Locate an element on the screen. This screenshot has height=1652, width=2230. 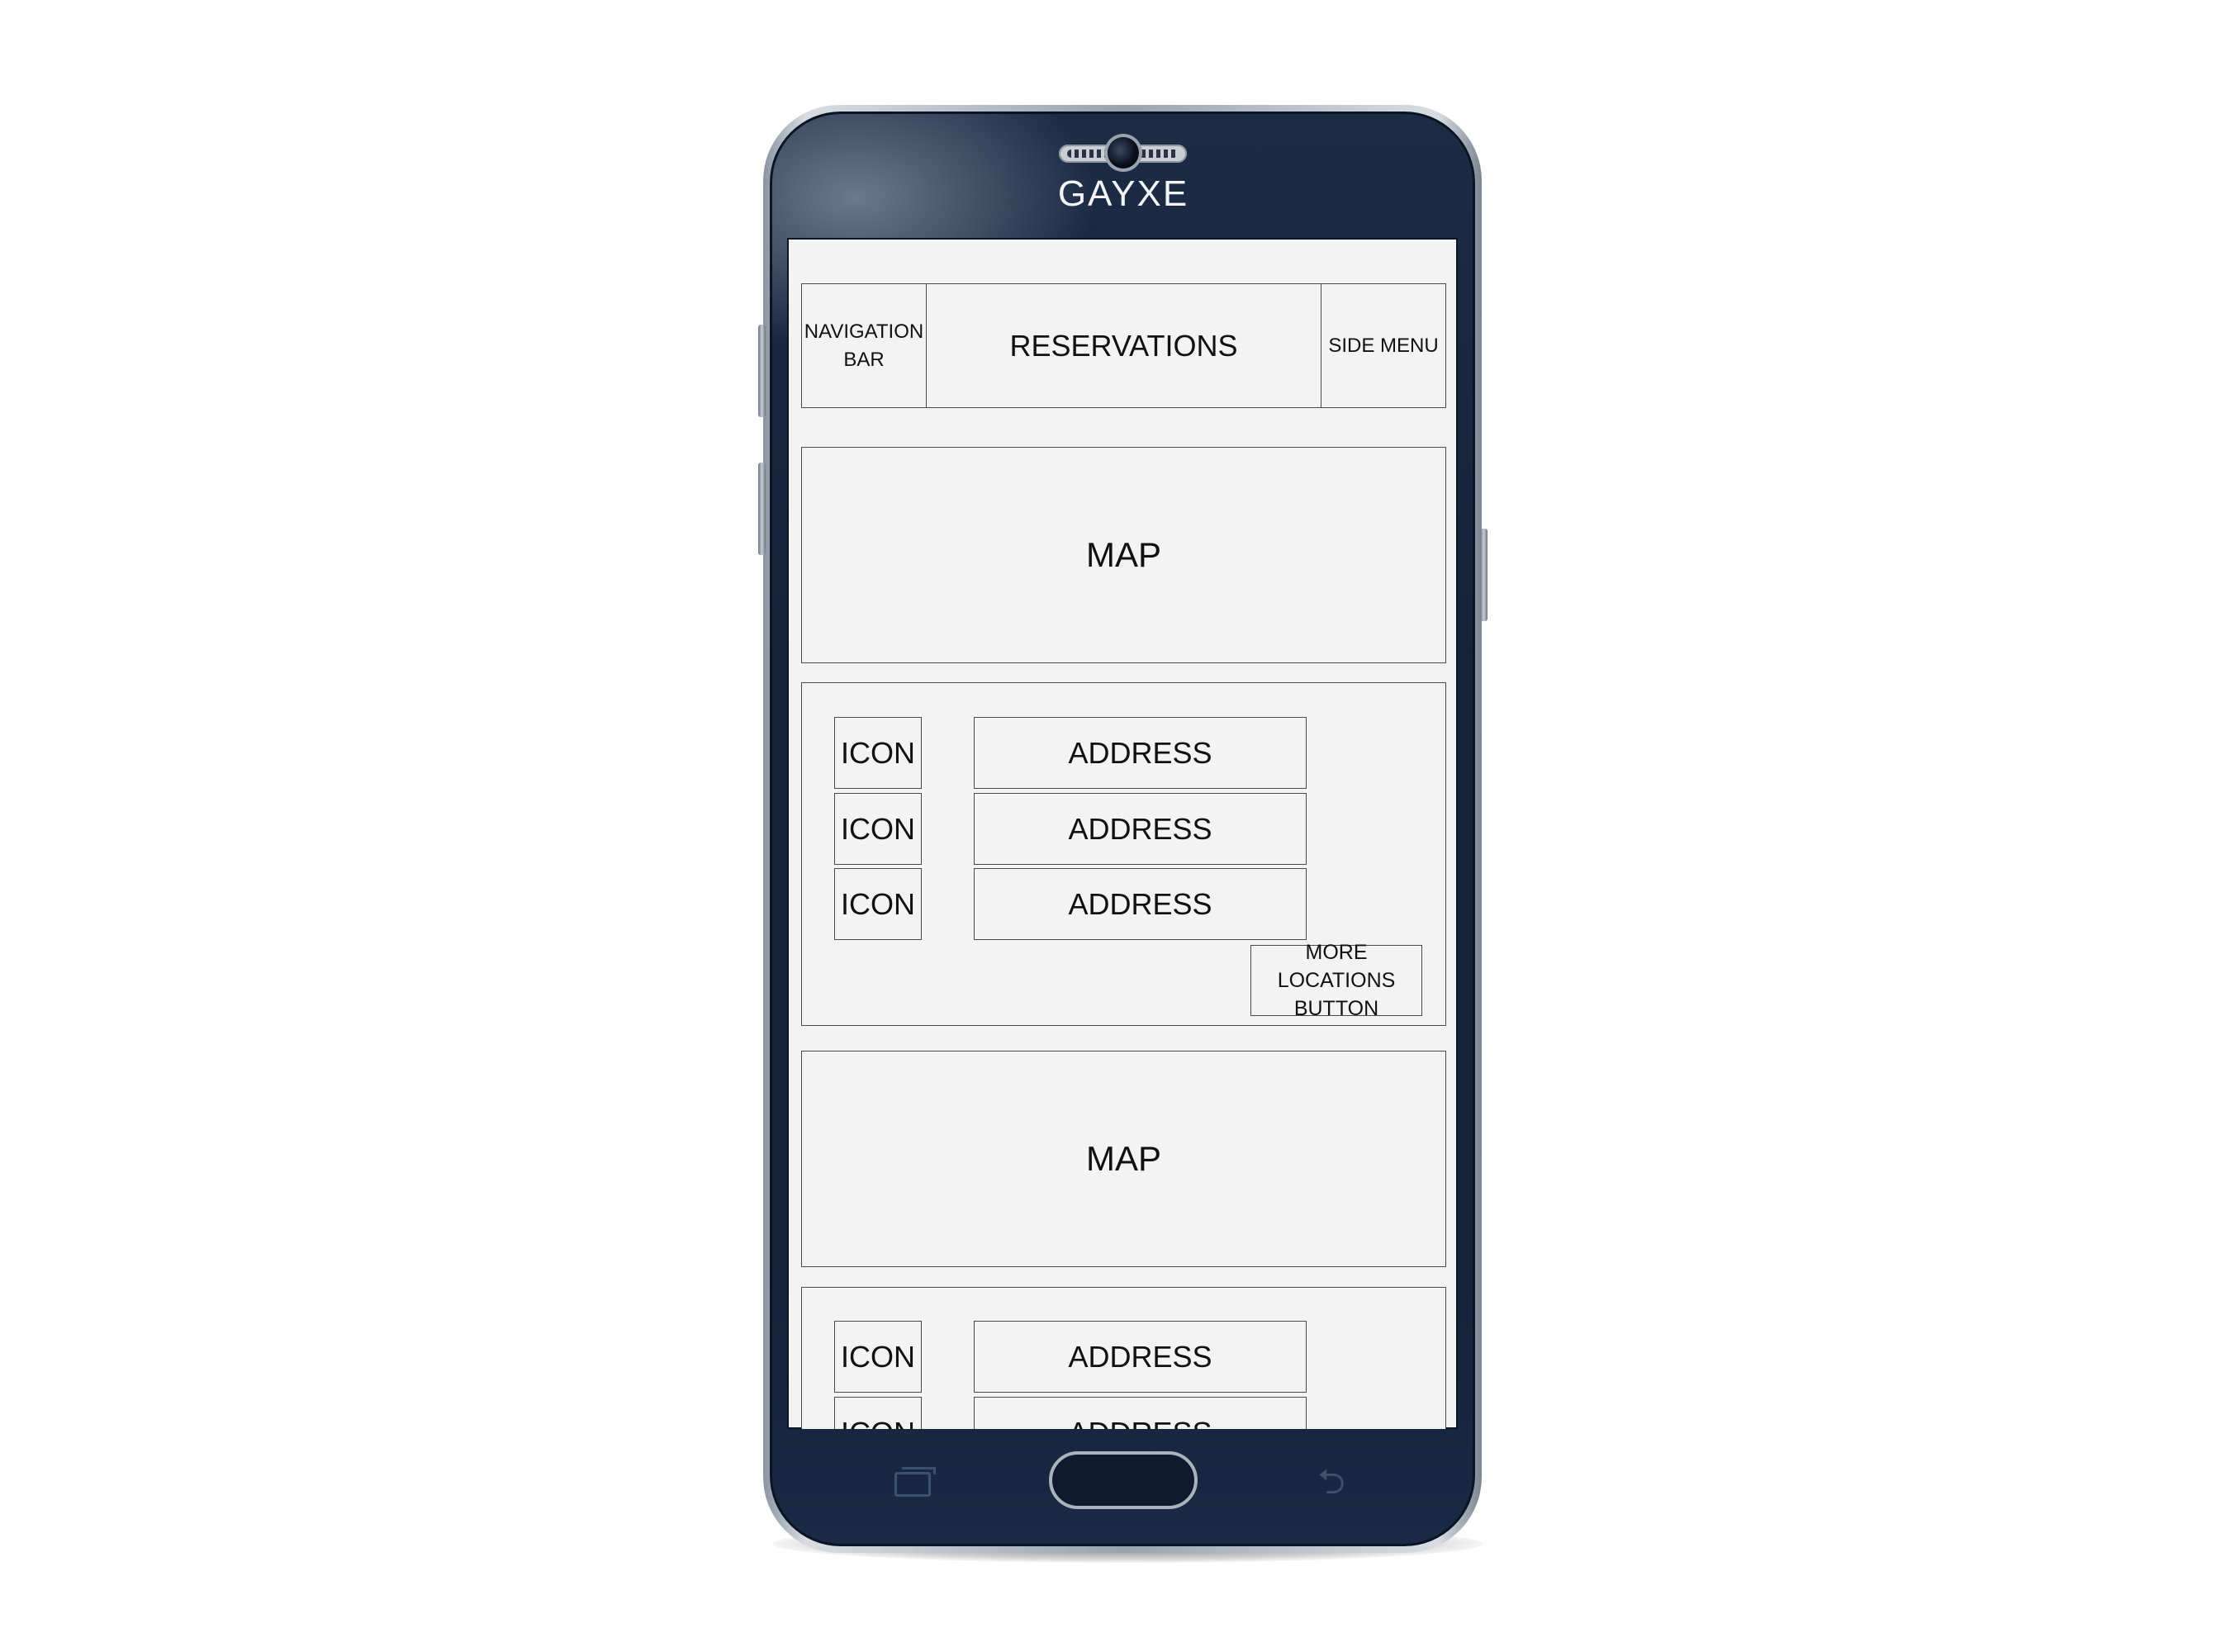
page-title: RESERVATIONS is located at coordinates (1123, 345).